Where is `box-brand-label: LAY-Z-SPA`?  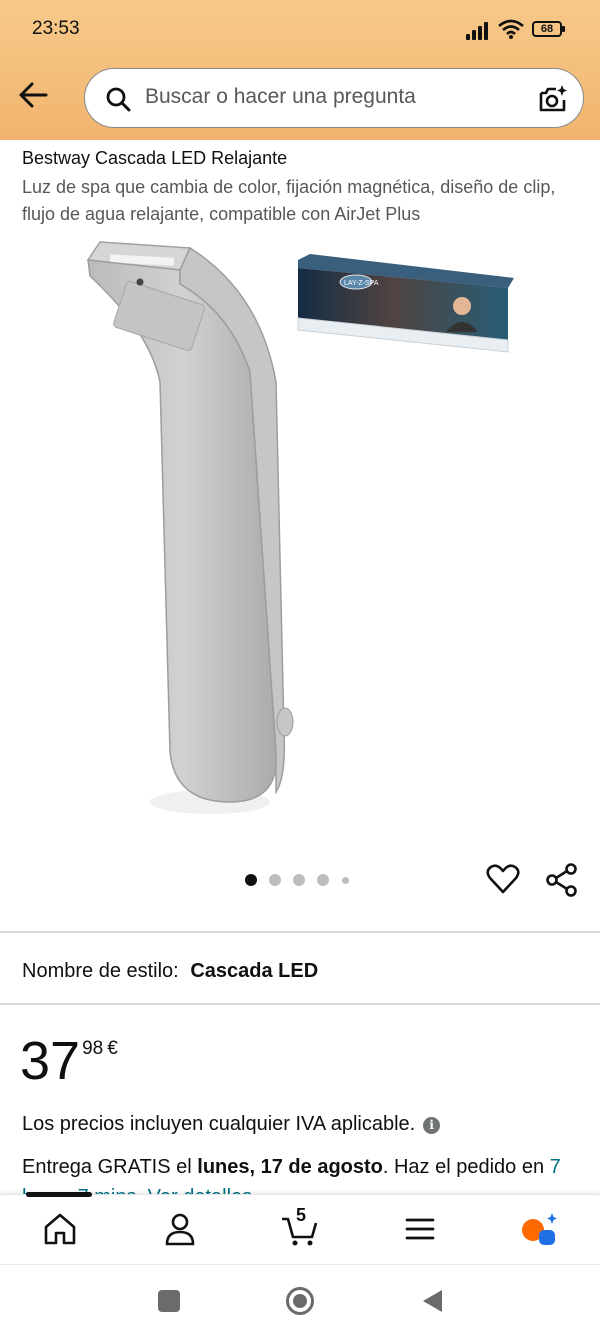
box-brand-label: LAY-Z-SPA is located at coordinates (361, 283).